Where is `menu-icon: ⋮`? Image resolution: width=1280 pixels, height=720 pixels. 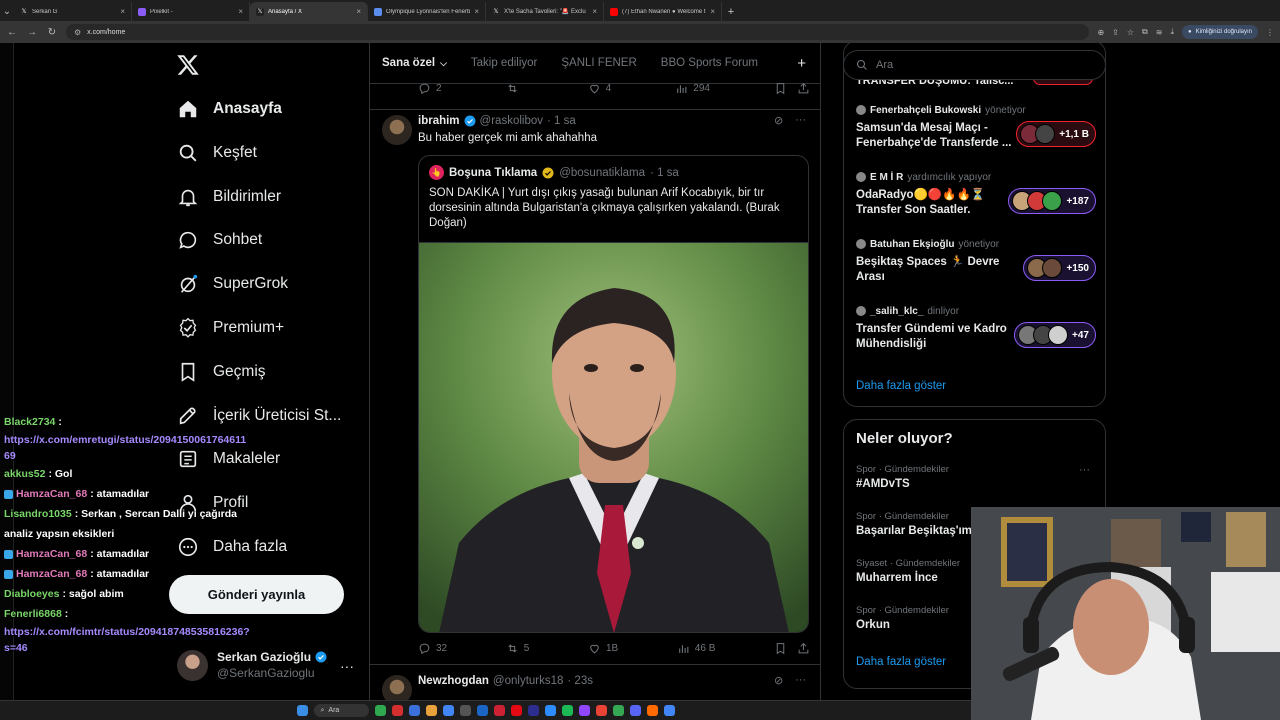 menu-icon: ⋮ is located at coordinates (1270, 32).